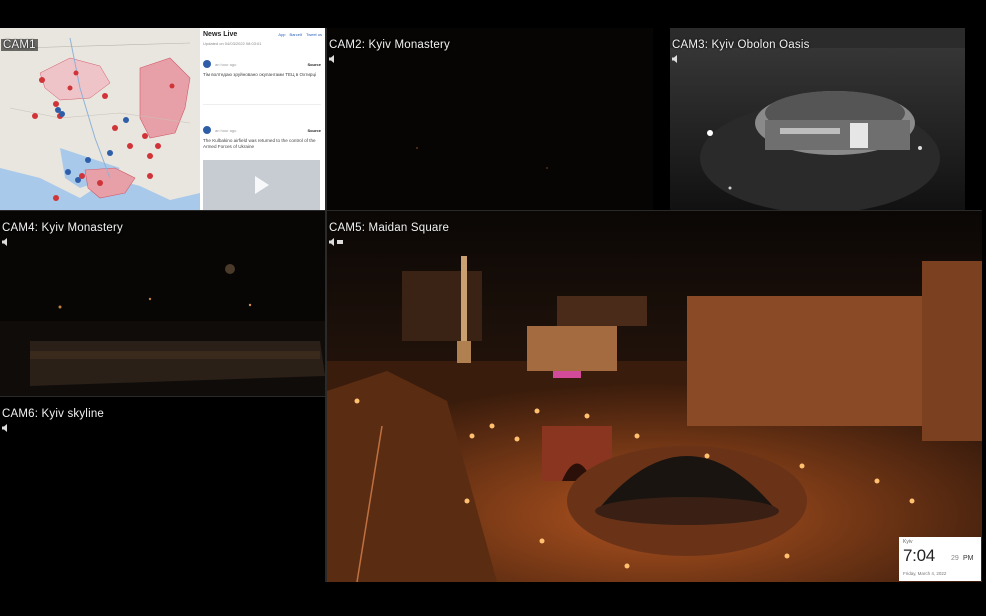  What do you see at coordinates (940, 559) in the screenshot?
I see `clock-widget: Kyiv 7:04 29 PM Friday, March 4, 2022` at bounding box center [940, 559].